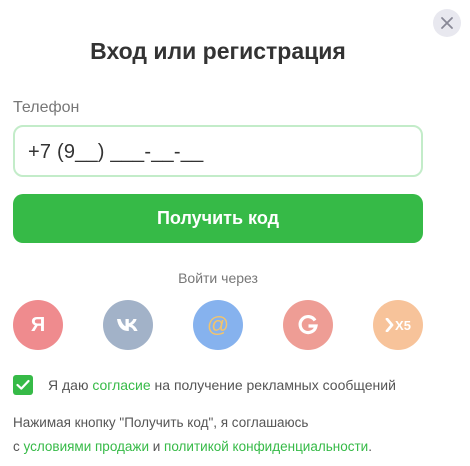 The image size is (470, 466). Describe the element at coordinates (70, 385) in the screenshot. I see `consent-prefix: Я даю` at that location.